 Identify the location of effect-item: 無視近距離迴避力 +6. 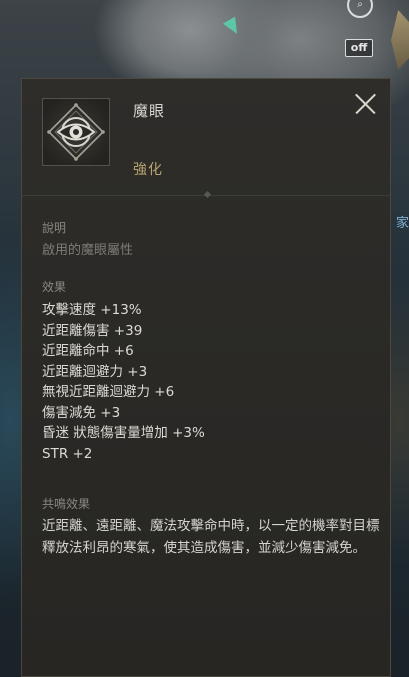
(108, 392).